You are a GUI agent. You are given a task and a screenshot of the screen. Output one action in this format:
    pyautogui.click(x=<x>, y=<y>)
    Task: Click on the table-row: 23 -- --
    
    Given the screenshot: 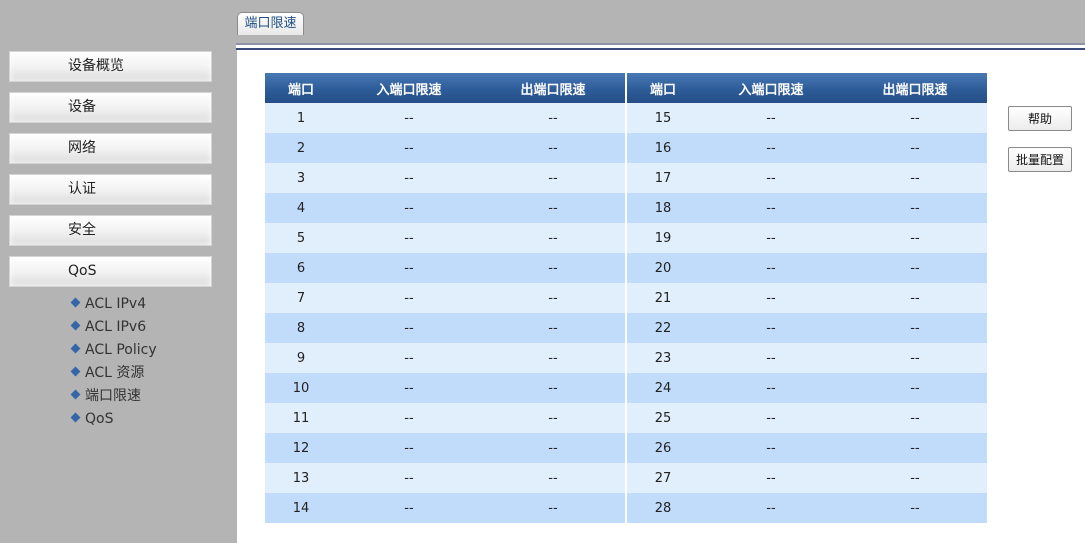 What is the action you would take?
    pyautogui.click(x=807, y=358)
    